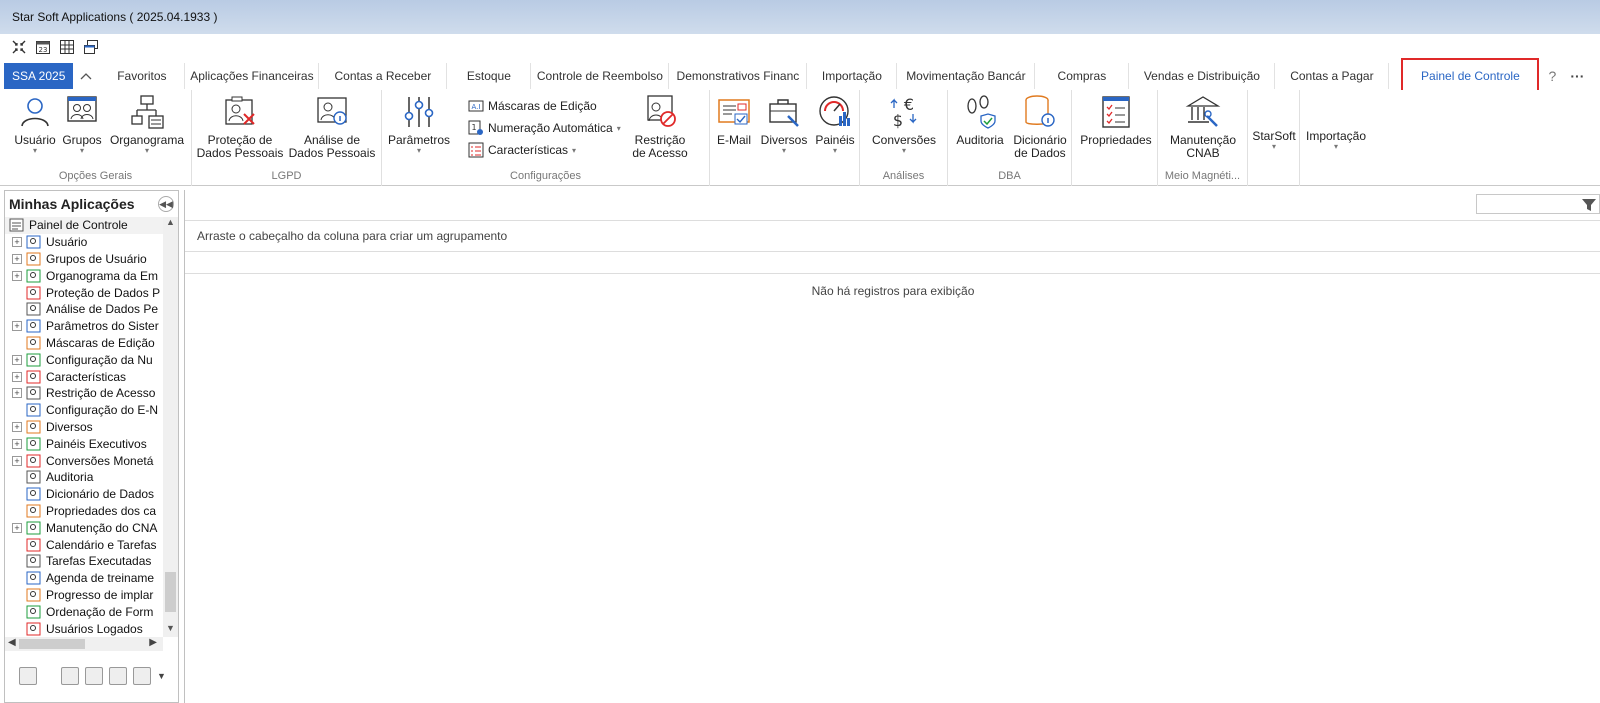  What do you see at coordinates (147, 124) in the screenshot?
I see `organograma-button: Organograma ▾` at bounding box center [147, 124].